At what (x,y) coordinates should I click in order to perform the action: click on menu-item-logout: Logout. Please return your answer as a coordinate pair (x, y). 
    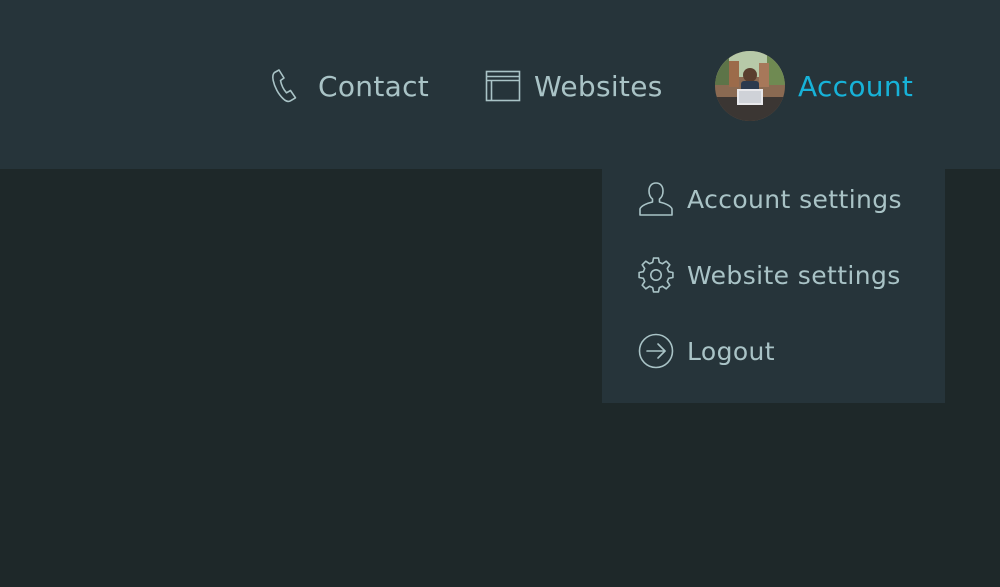
    Looking at the image, I should click on (706, 351).